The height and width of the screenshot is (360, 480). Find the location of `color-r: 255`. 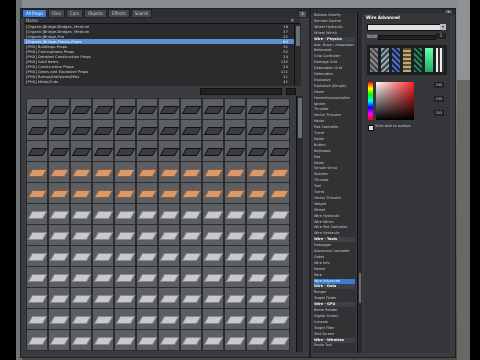

color-r: 255 is located at coordinates (439, 85).